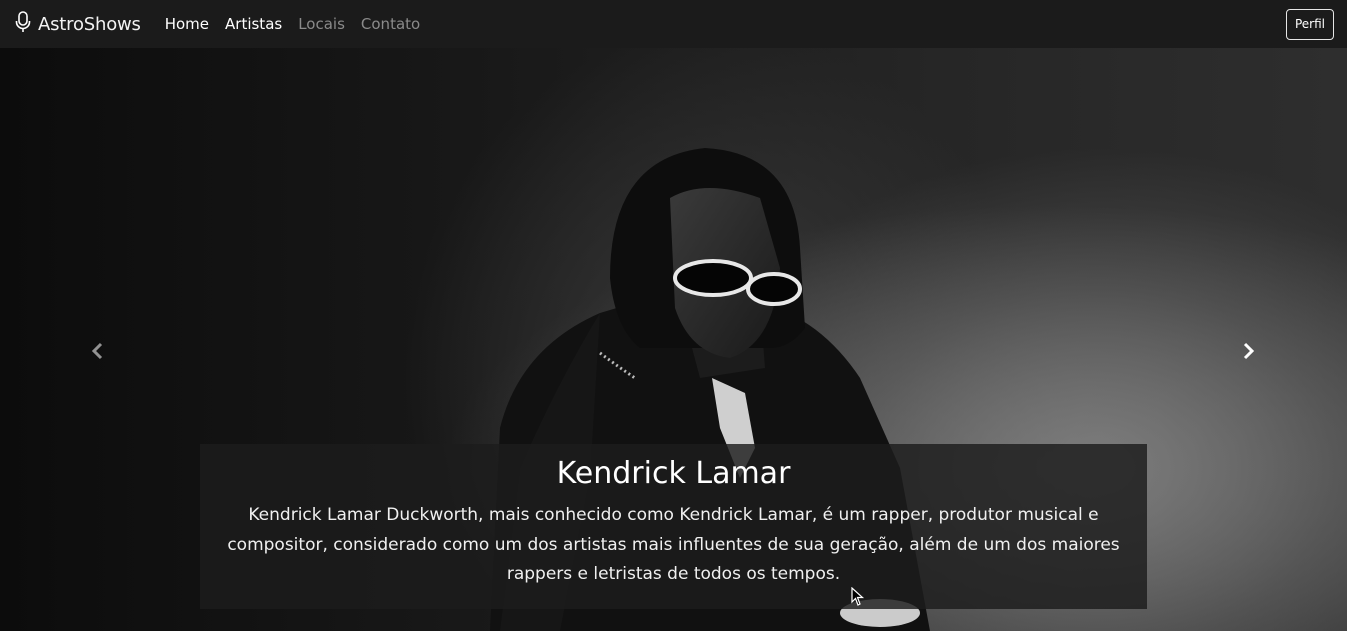 The width and height of the screenshot is (1347, 631). What do you see at coordinates (1309, 24) in the screenshot?
I see `profile-button: Perfil` at bounding box center [1309, 24].